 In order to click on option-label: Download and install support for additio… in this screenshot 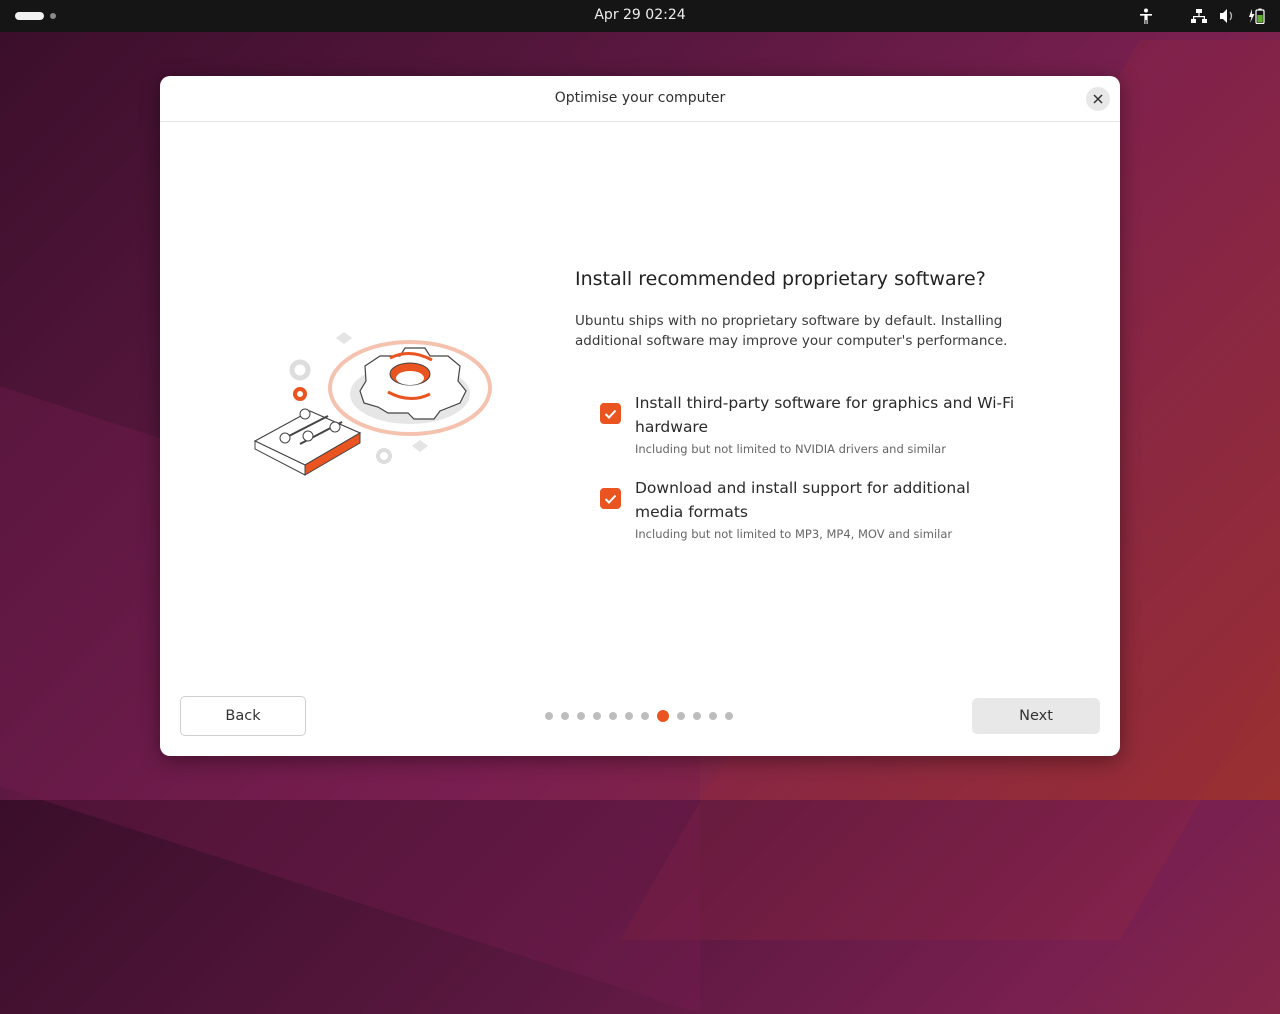, I will do `click(825, 500)`.